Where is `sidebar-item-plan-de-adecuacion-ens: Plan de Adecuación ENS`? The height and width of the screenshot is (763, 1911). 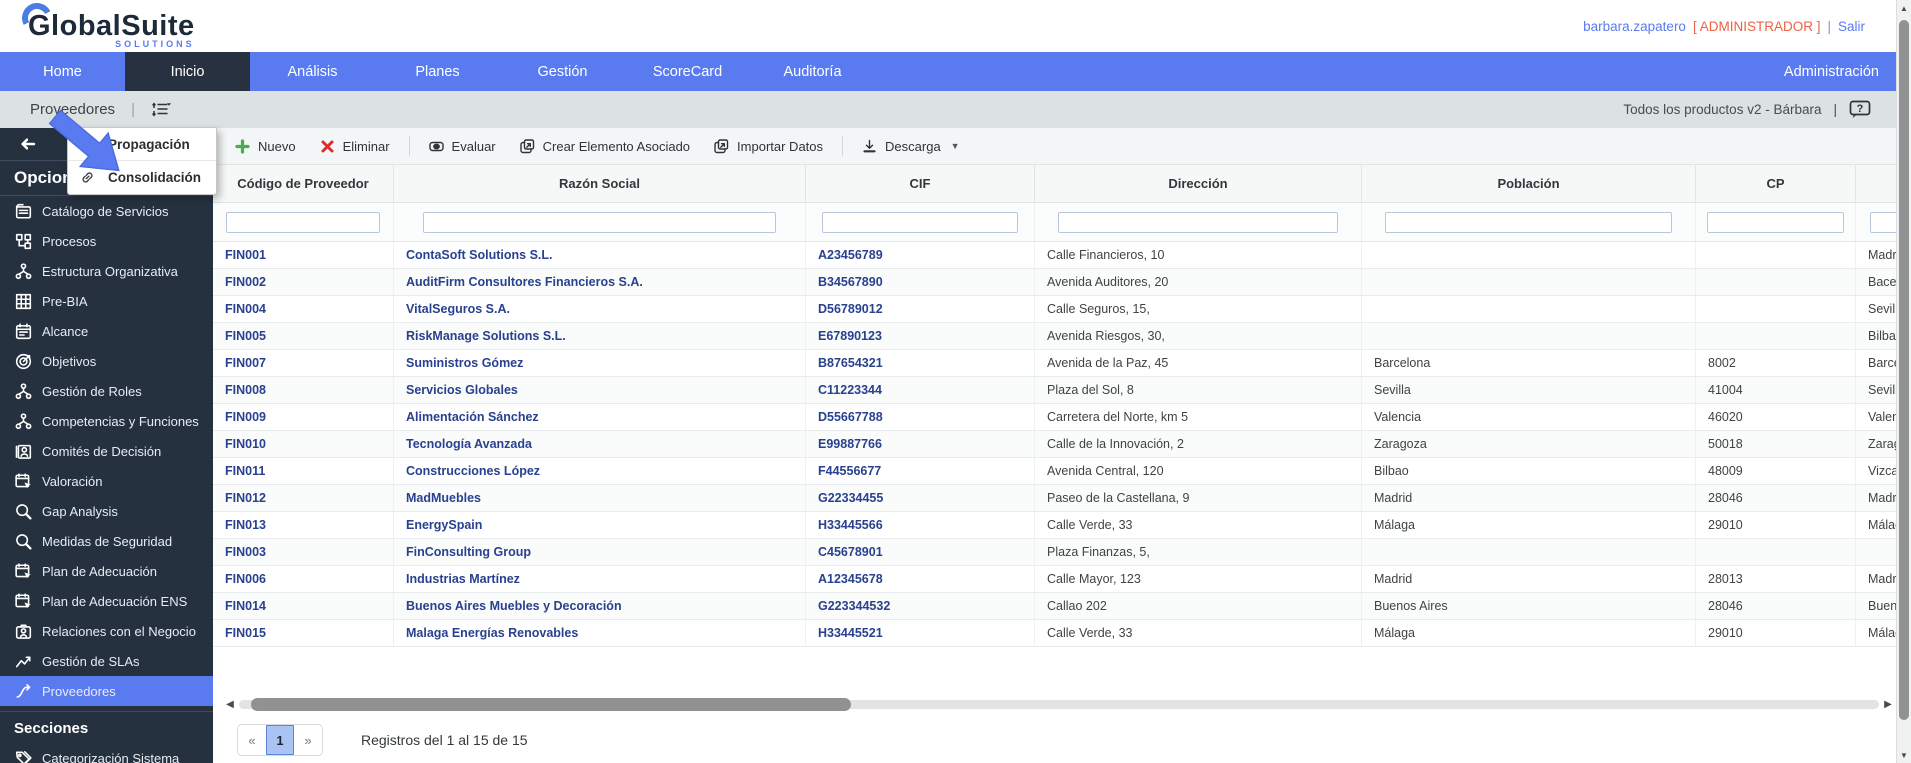
sidebar-item-plan-de-adecuacion-ens: Plan de Adecuación ENS is located at coordinates (106, 601).